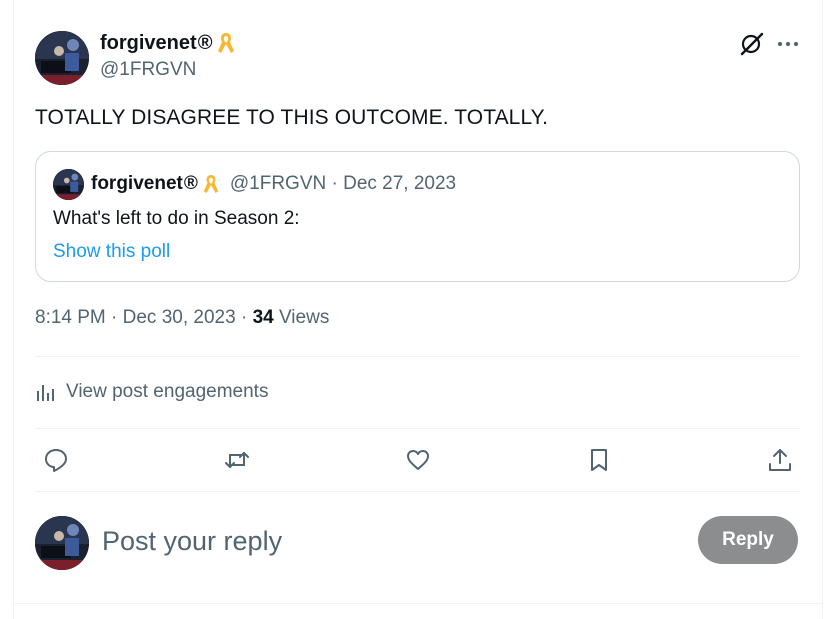  What do you see at coordinates (167, 392) in the screenshot?
I see `view-engagements-label: View post engagements` at bounding box center [167, 392].